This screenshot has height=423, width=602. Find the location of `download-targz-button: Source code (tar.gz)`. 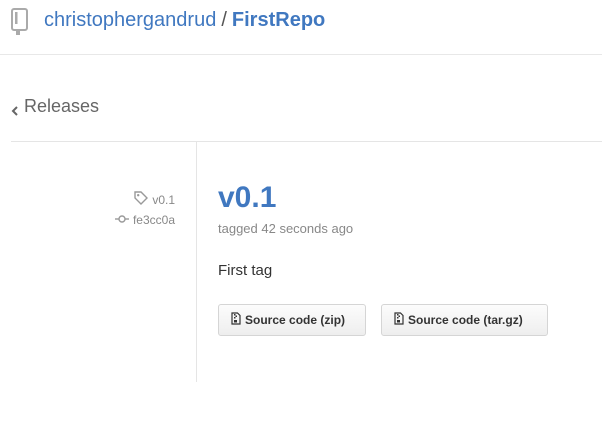

download-targz-button: Source code (tar.gz) is located at coordinates (464, 320).